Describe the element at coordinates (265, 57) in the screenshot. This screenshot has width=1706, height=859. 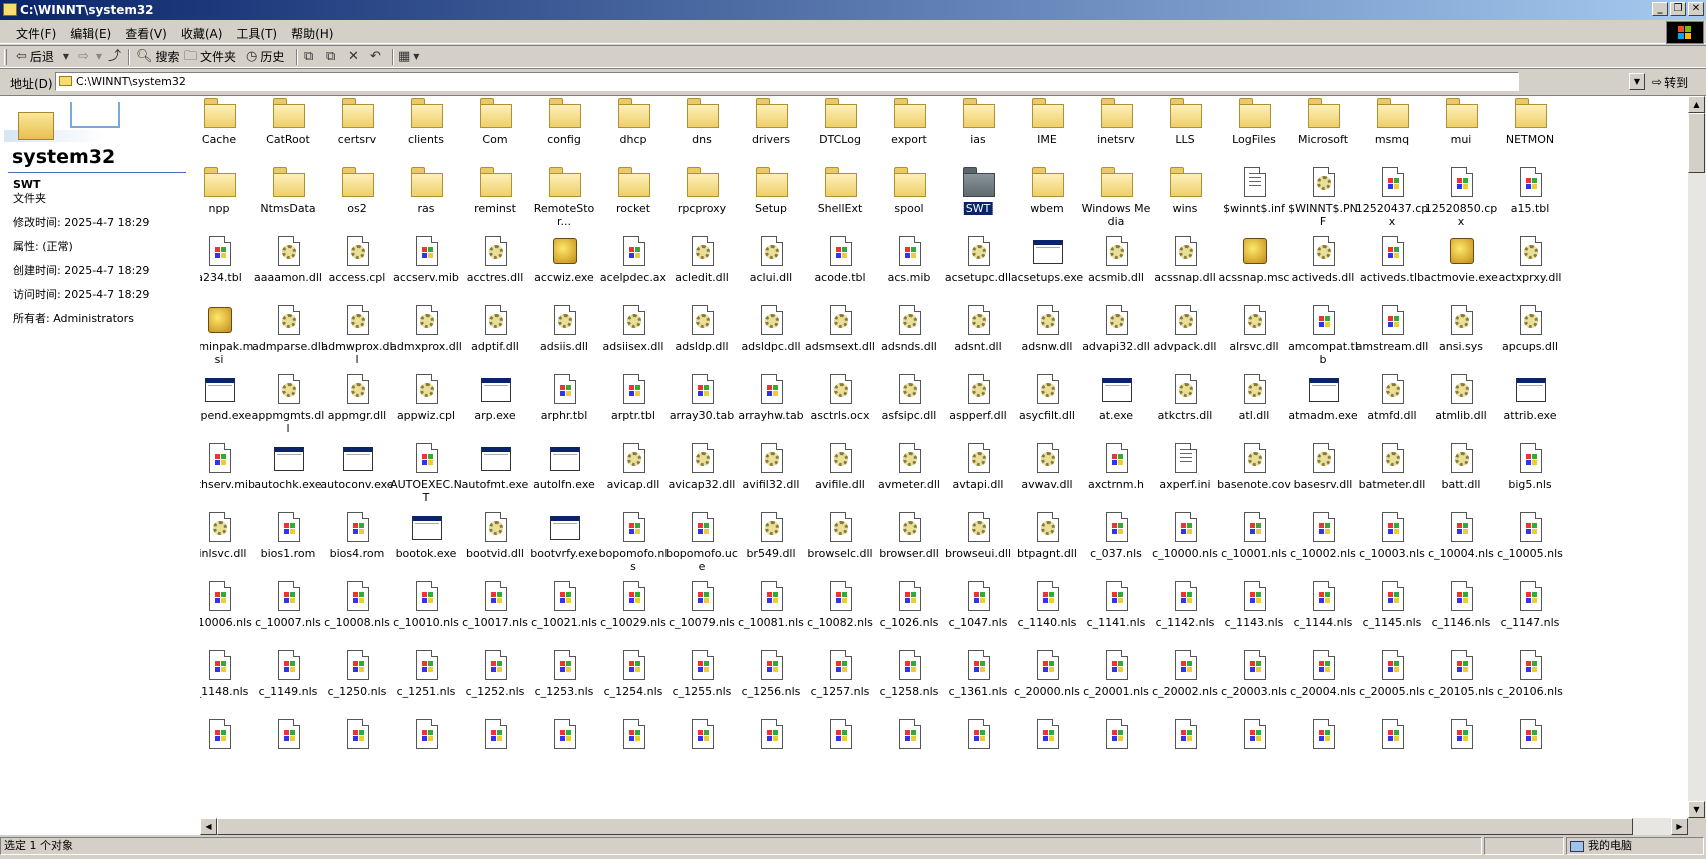
I see `history-button: ◷ 历史` at that location.